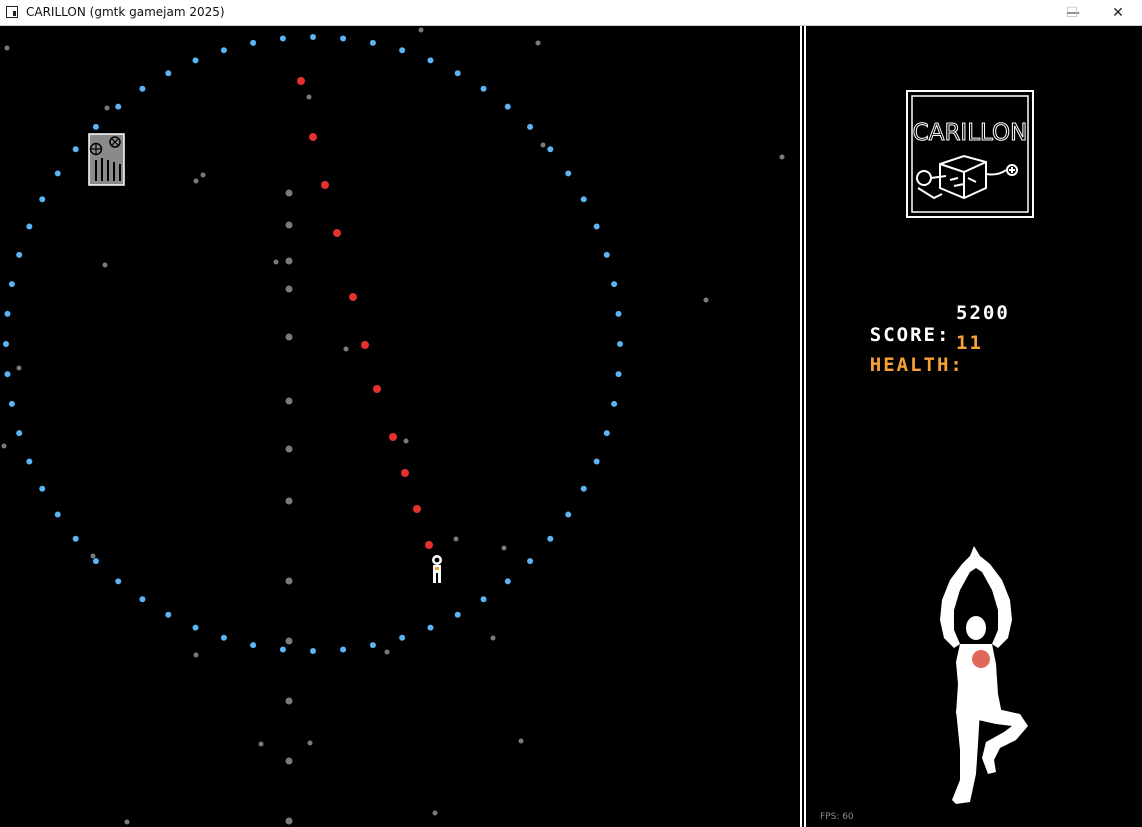 The height and width of the screenshot is (827, 1142). I want to click on window-title: CARILLON (gmtk gamejam 2025), so click(125, 12).